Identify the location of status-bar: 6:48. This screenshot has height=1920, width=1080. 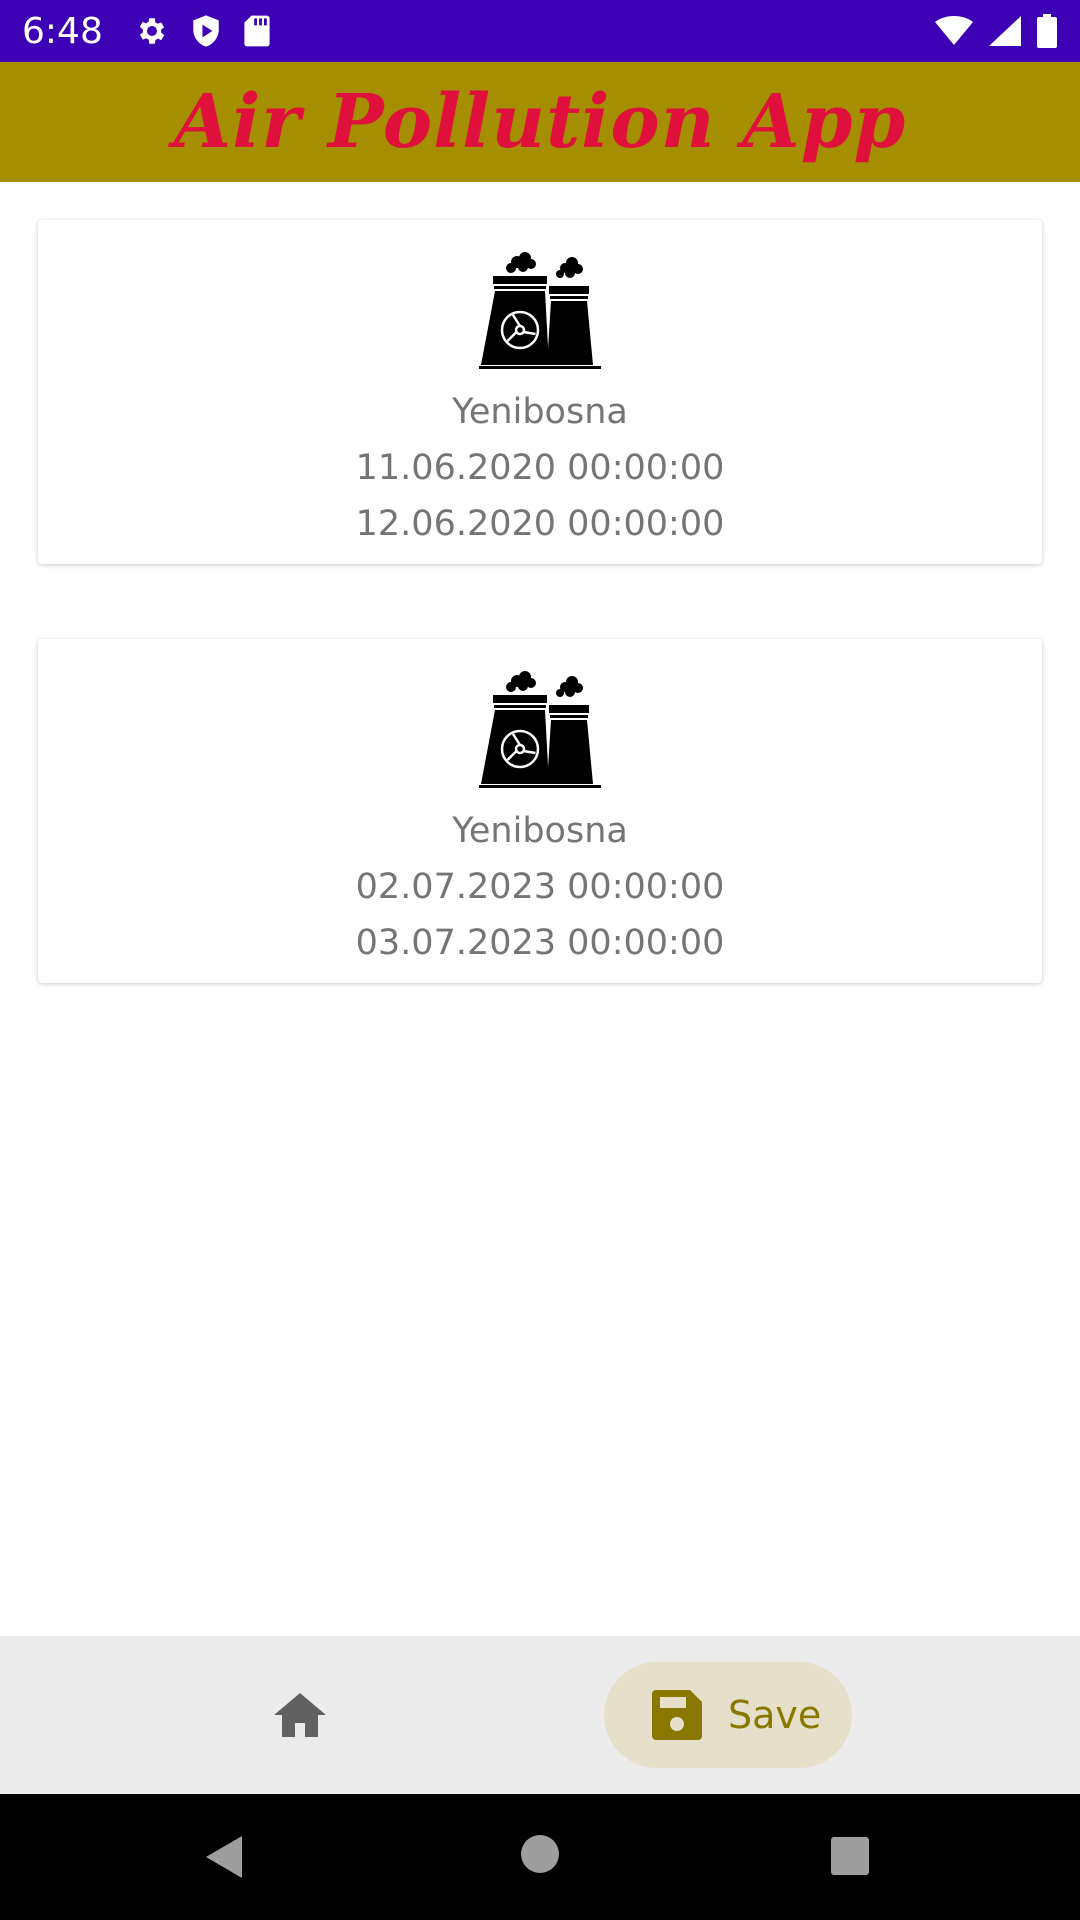
(540, 31).